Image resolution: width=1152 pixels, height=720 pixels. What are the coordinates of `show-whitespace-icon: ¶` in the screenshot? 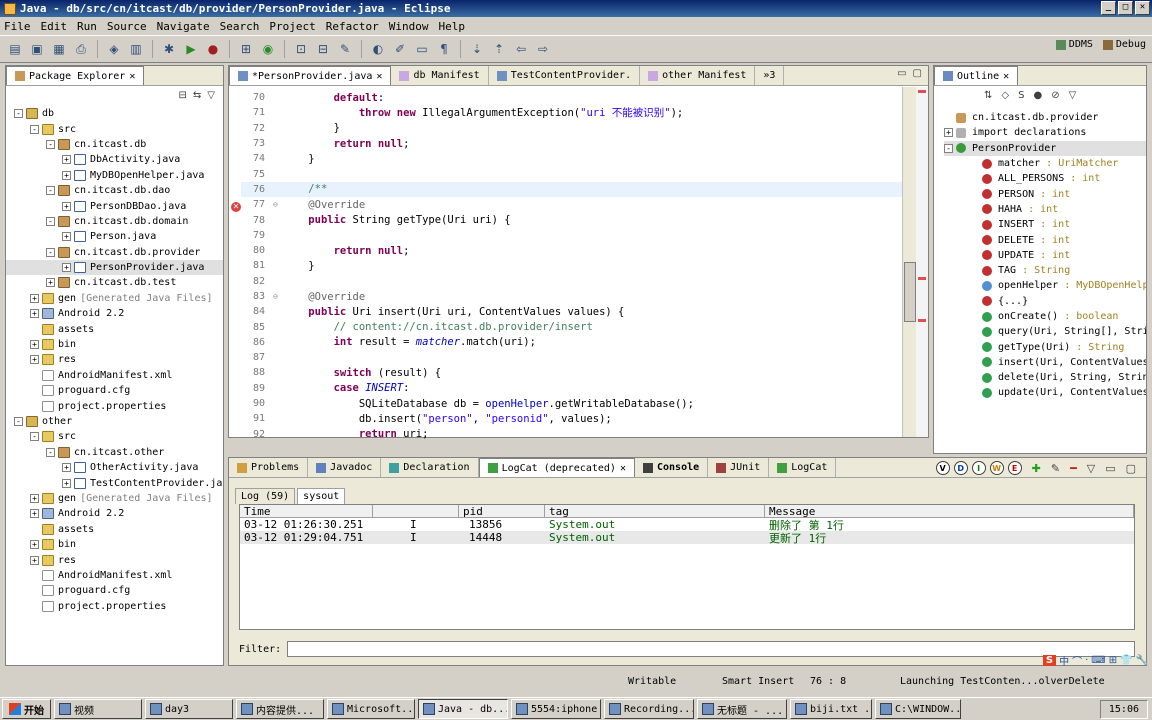 It's located at (444, 49).